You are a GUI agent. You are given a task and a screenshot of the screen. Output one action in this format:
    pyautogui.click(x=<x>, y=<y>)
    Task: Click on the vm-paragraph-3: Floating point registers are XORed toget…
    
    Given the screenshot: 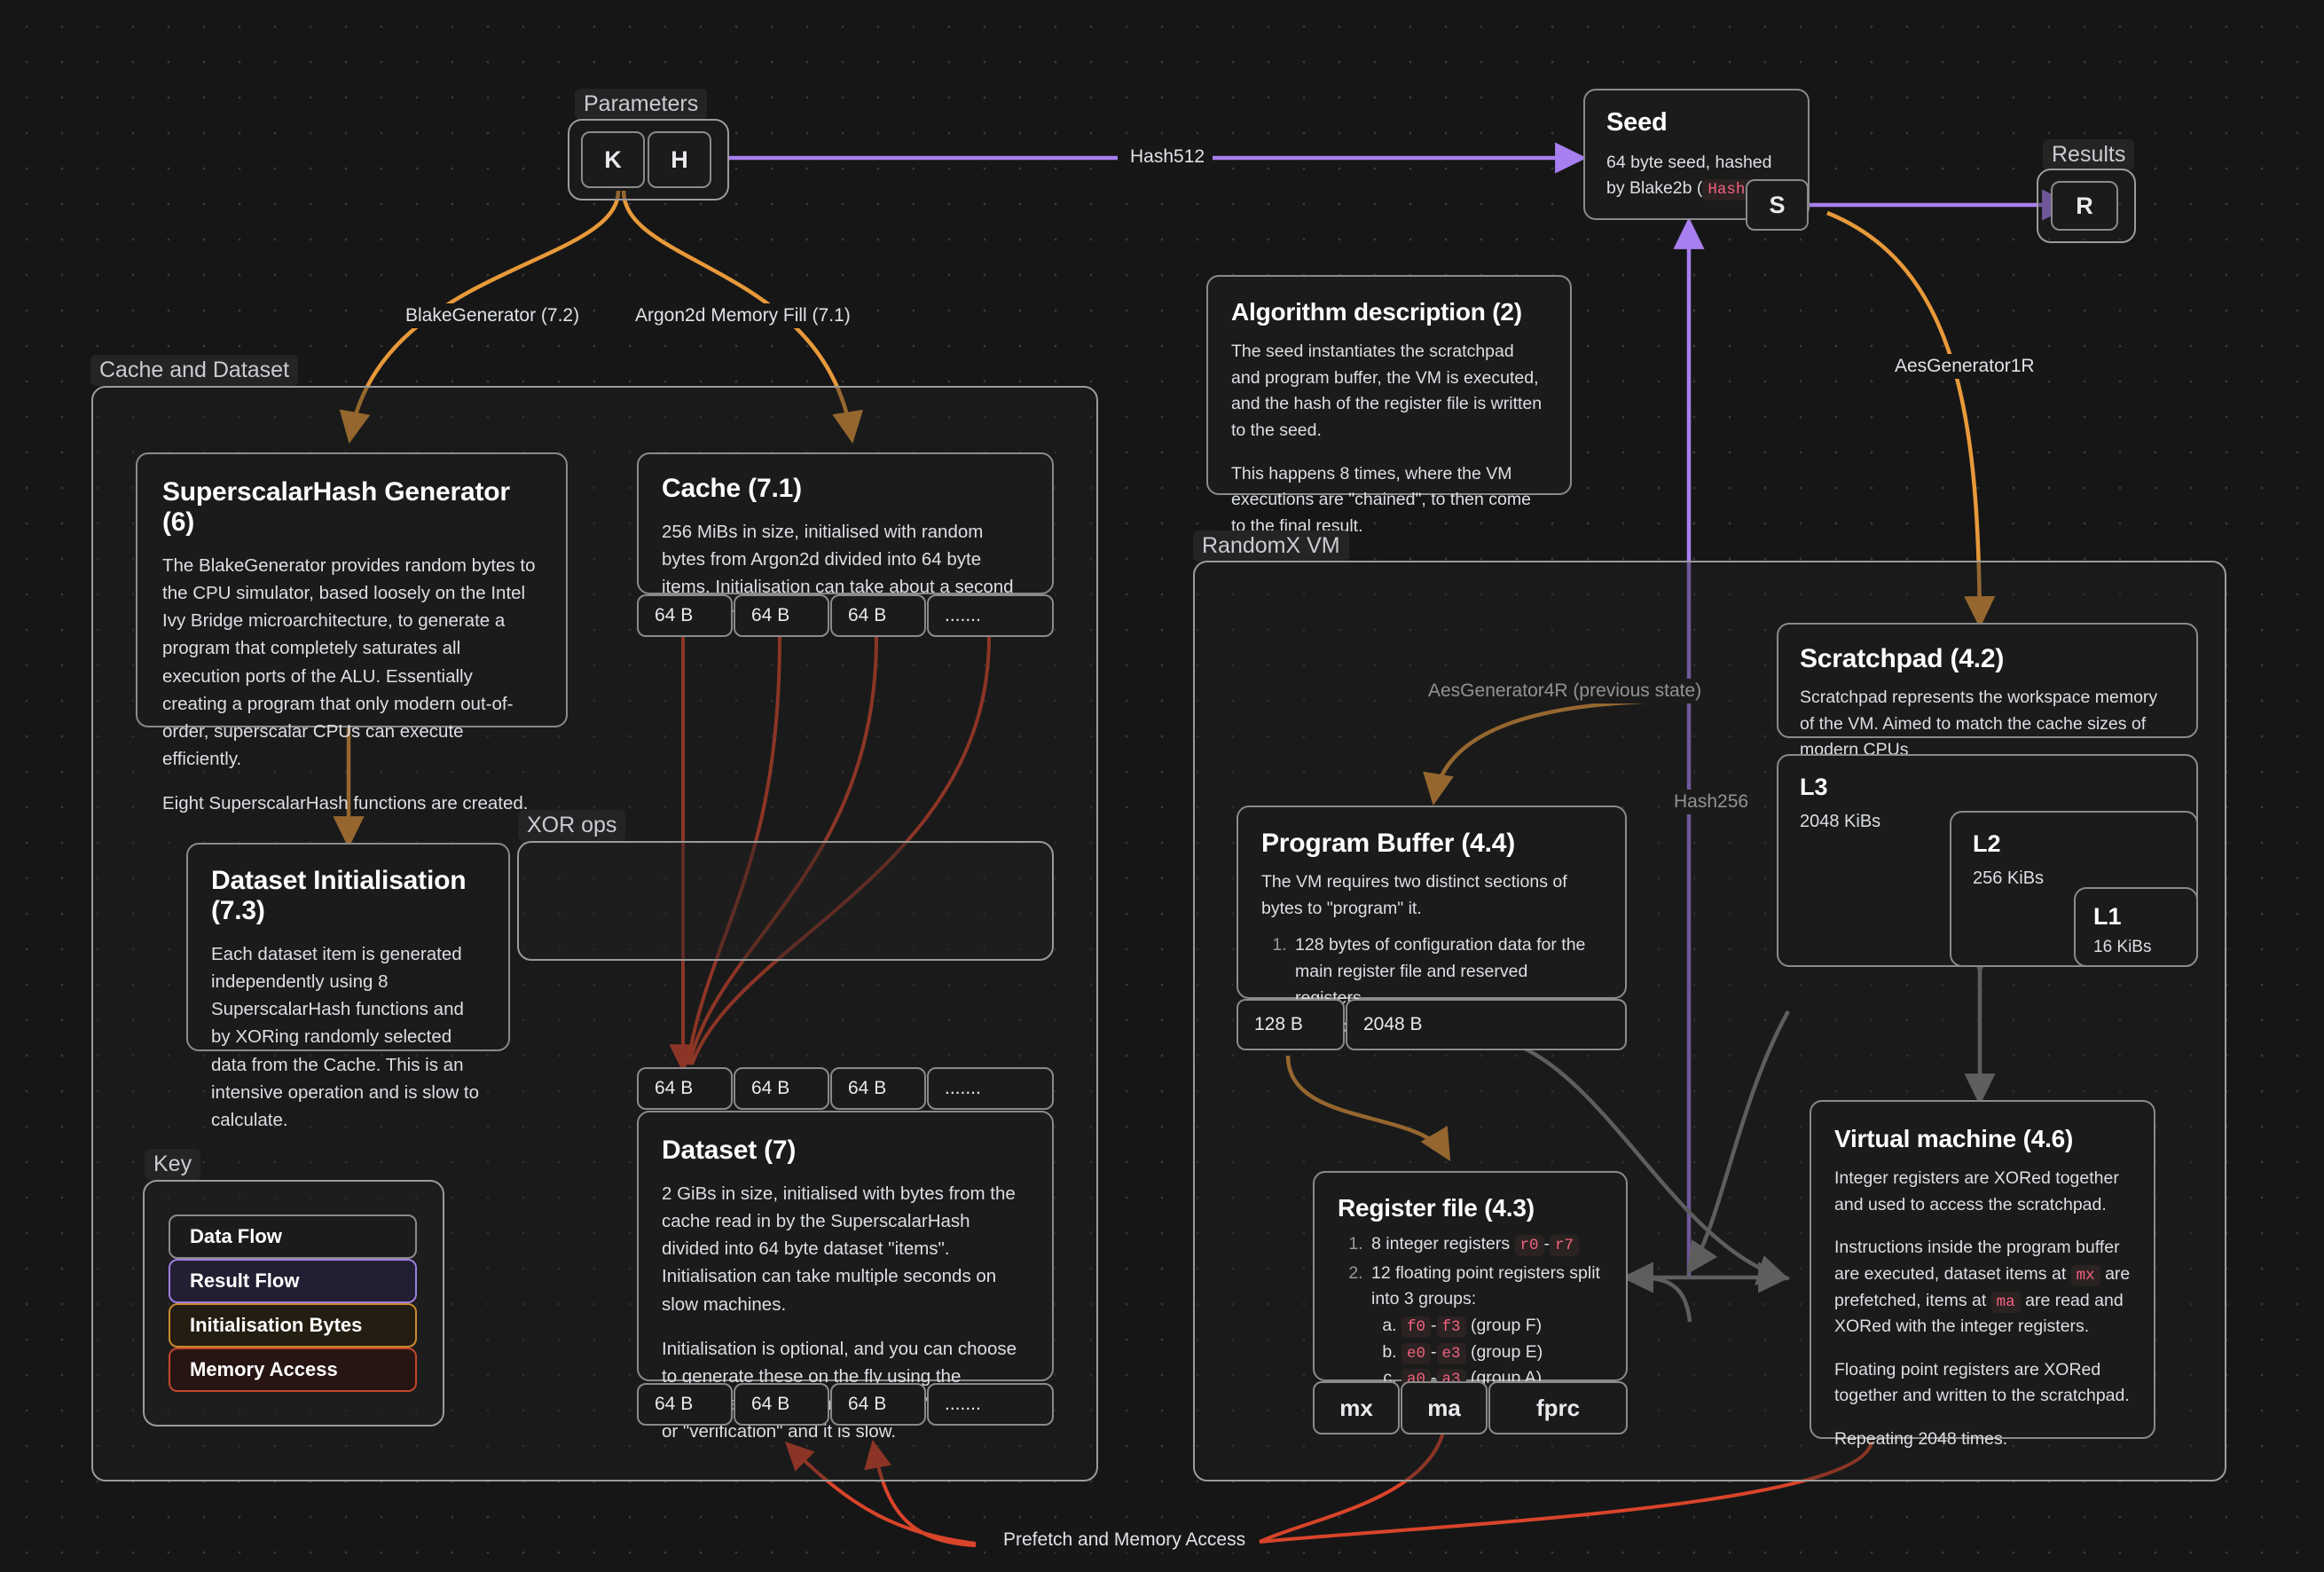 What is the action you would take?
    pyautogui.click(x=1982, y=1382)
    